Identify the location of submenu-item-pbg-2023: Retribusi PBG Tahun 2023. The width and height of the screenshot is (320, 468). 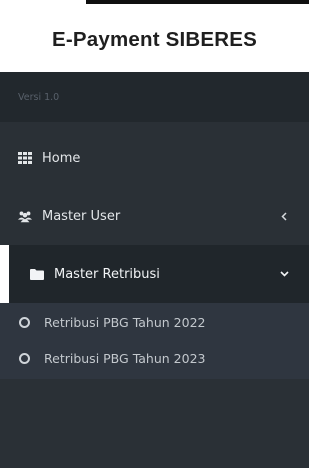
(154, 358).